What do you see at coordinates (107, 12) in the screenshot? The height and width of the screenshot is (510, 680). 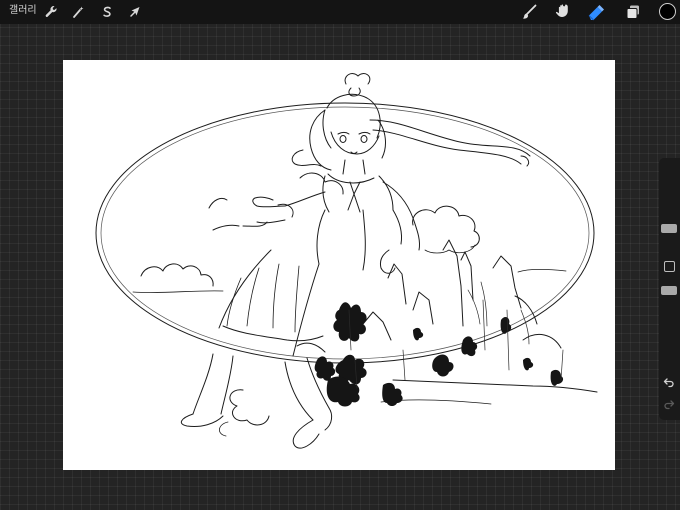 I see `selection-s-icon` at bounding box center [107, 12].